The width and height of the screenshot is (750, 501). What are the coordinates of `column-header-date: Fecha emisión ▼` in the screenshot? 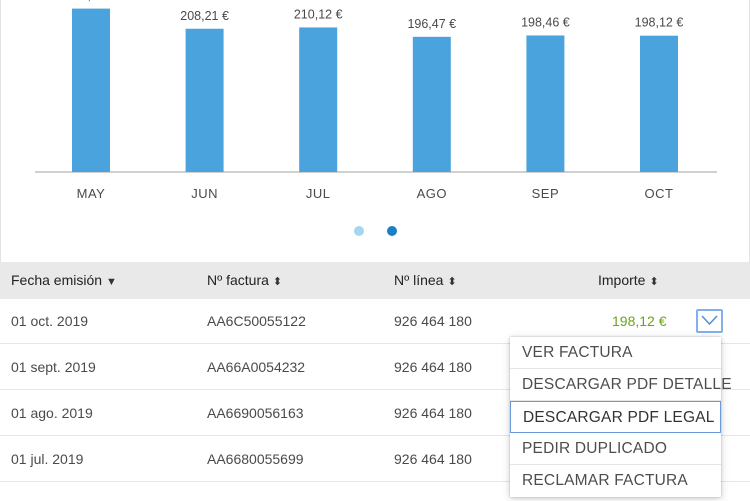 It's located at (64, 281).